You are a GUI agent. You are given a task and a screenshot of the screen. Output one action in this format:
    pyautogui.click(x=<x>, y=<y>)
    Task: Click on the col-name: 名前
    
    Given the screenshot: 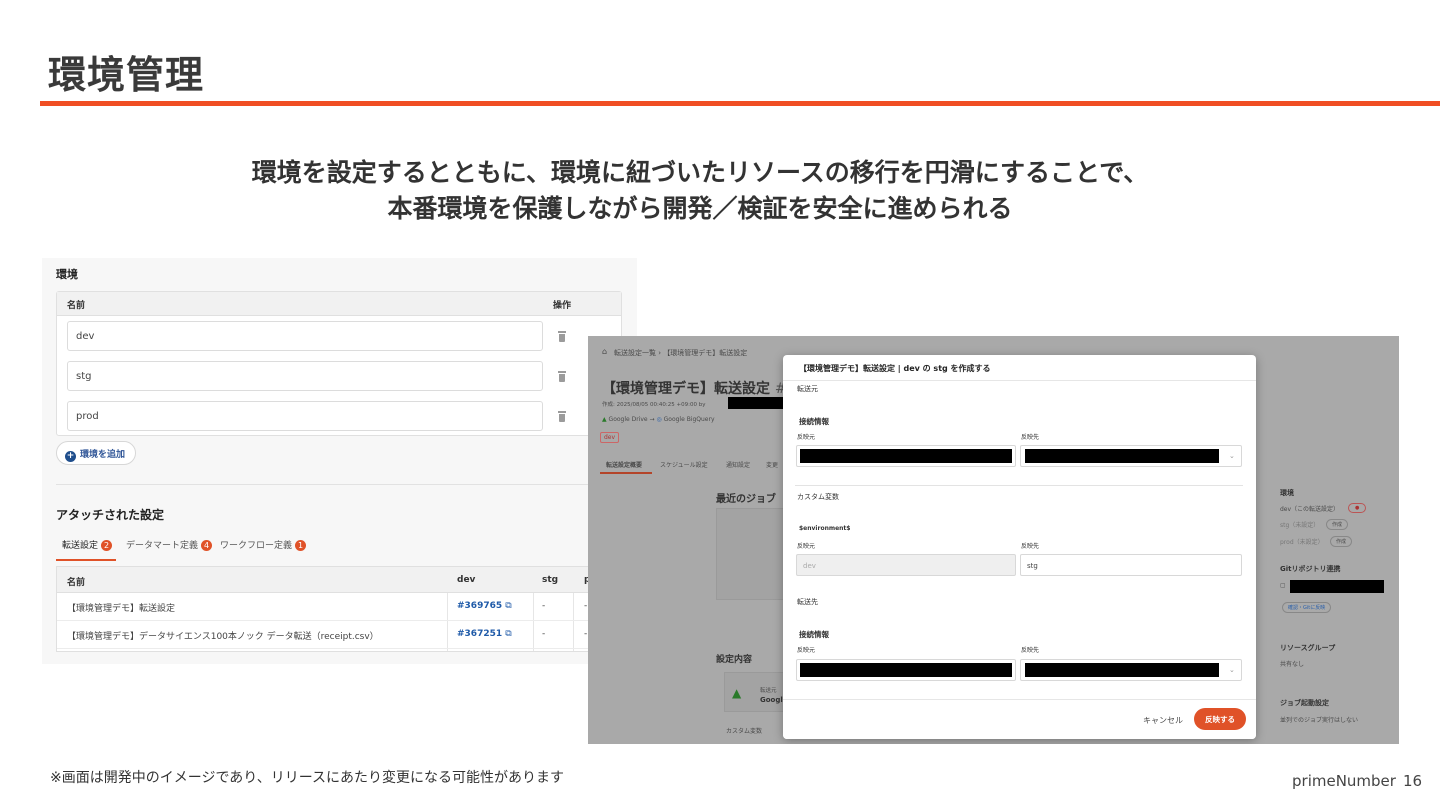 What is the action you would take?
    pyautogui.click(x=76, y=306)
    